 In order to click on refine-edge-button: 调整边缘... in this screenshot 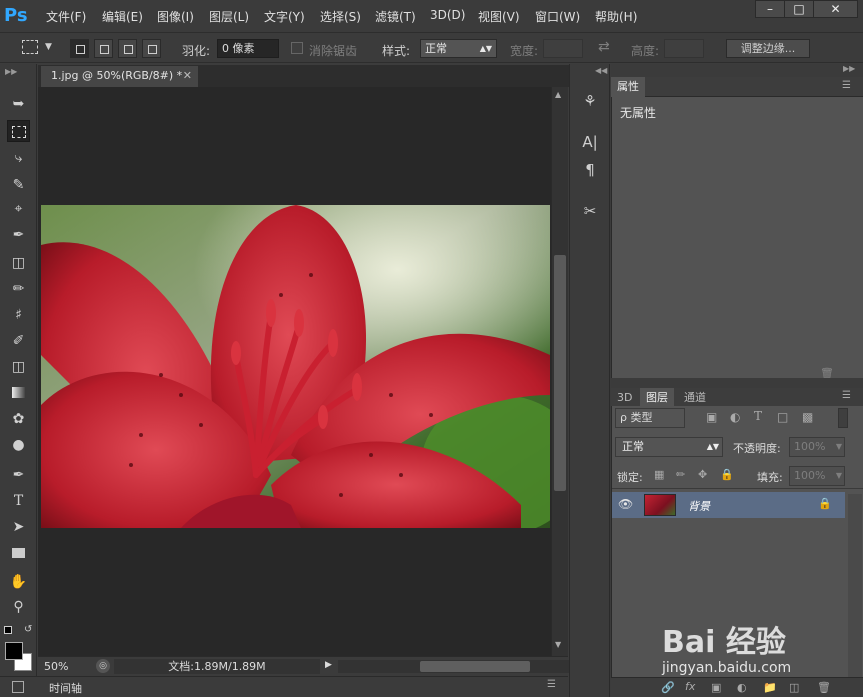, I will do `click(768, 48)`.